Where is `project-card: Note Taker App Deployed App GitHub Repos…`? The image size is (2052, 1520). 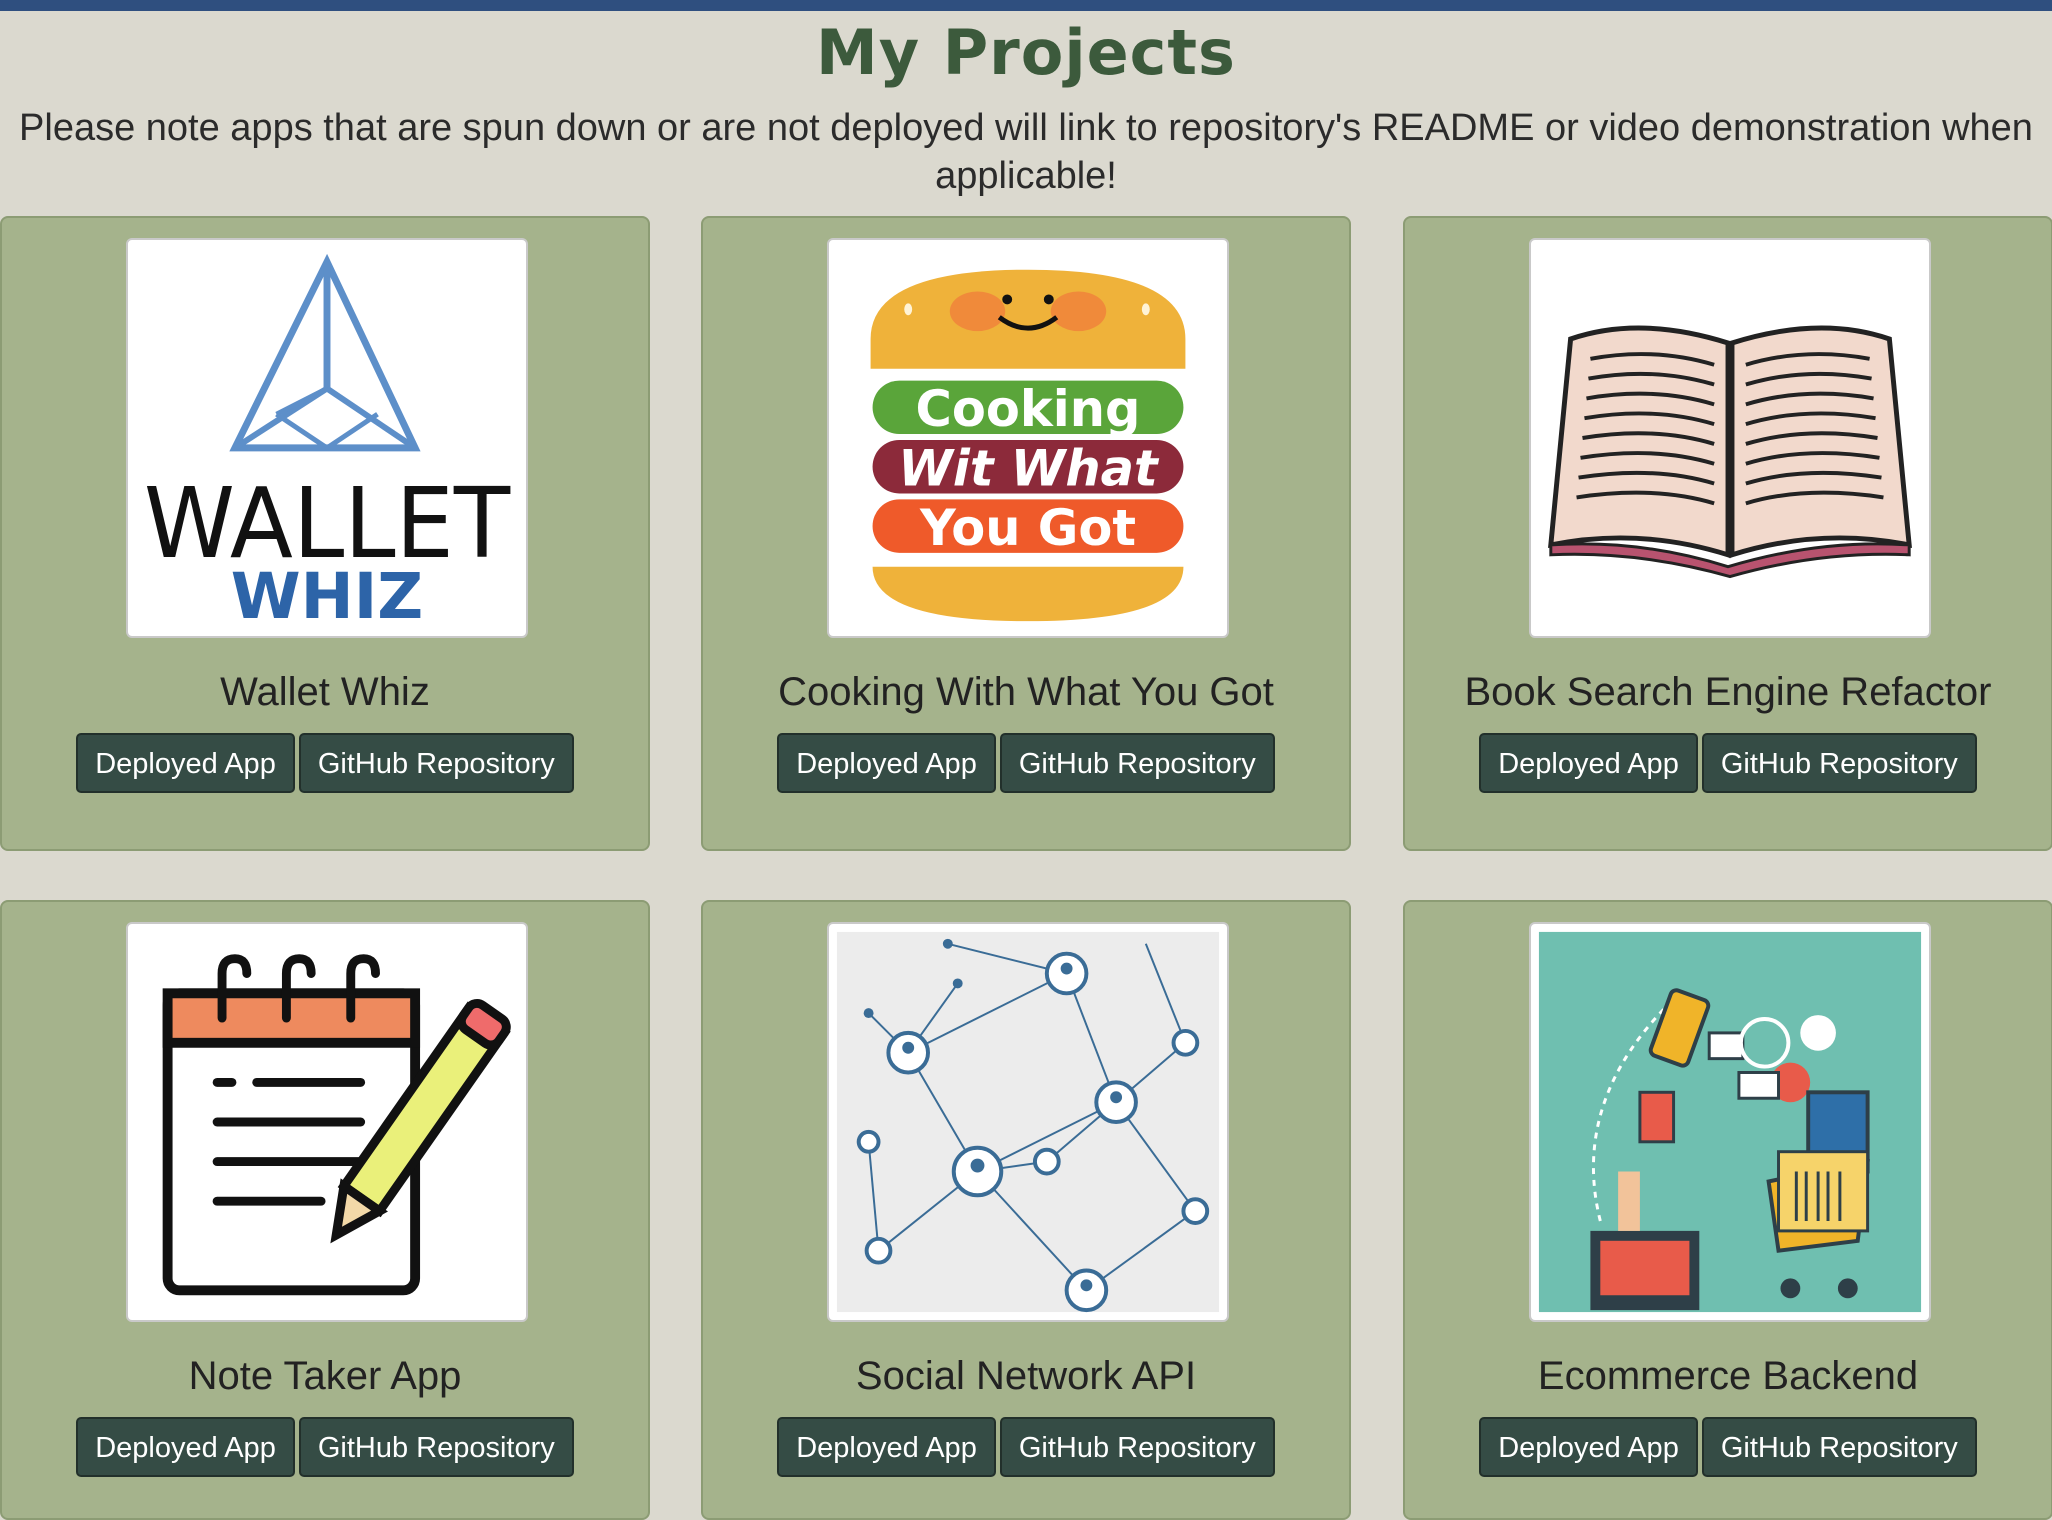 project-card: Note Taker App Deployed App GitHub Repos… is located at coordinates (325, 1210).